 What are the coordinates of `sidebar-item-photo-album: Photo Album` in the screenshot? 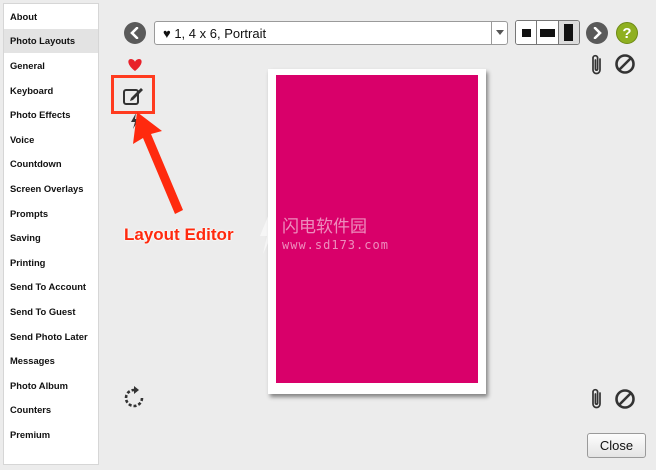 It's located at (51, 385).